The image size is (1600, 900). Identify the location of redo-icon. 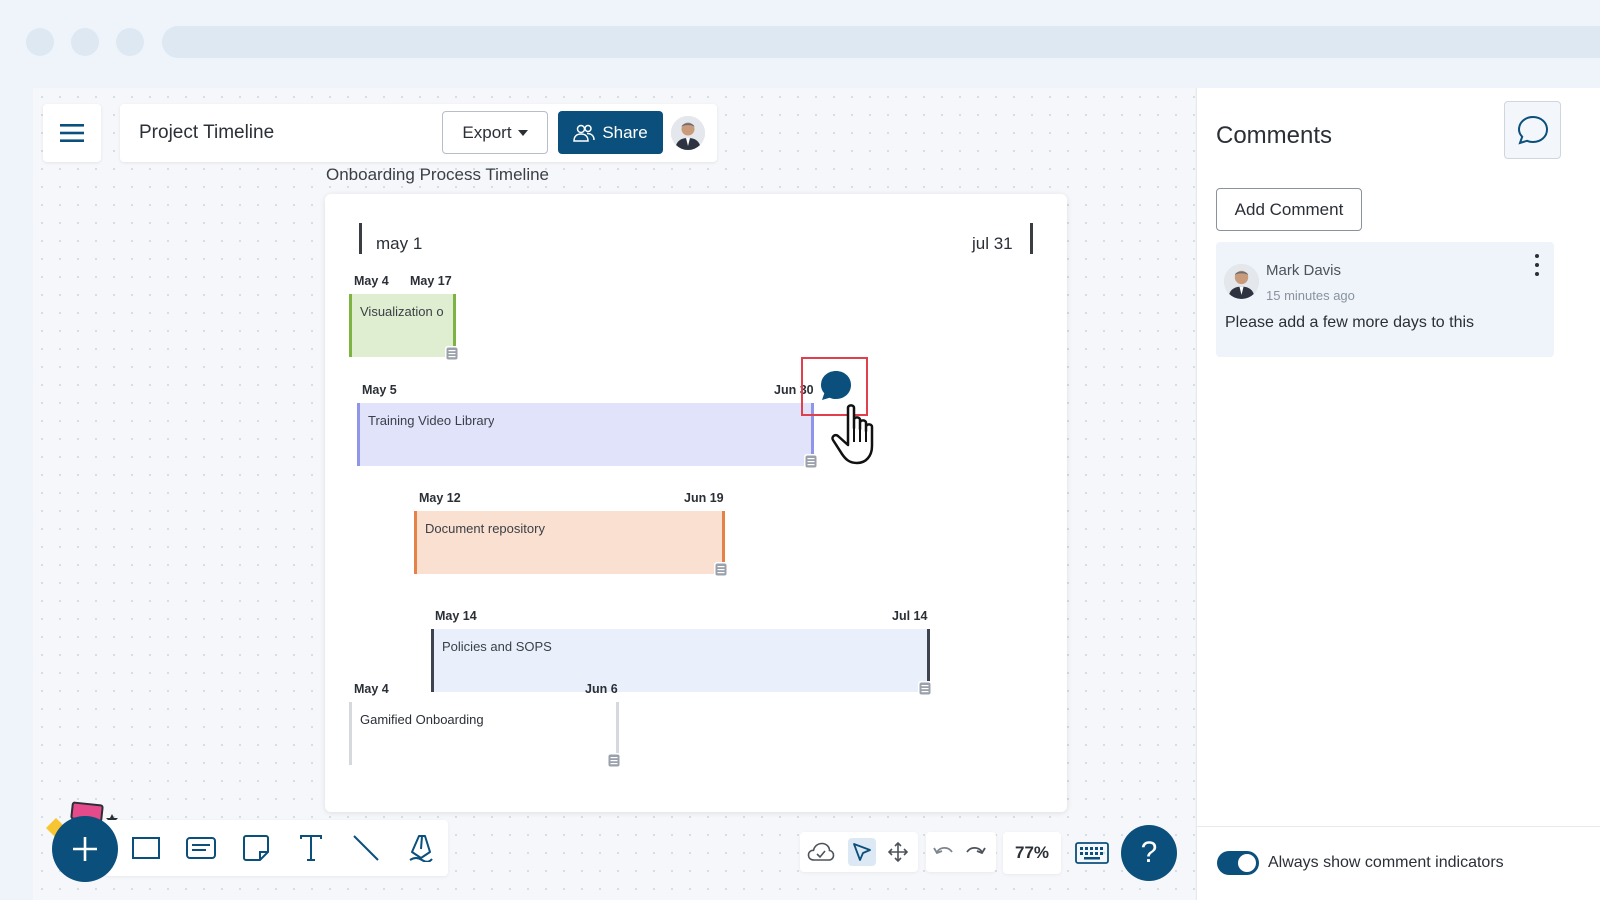
(976, 850).